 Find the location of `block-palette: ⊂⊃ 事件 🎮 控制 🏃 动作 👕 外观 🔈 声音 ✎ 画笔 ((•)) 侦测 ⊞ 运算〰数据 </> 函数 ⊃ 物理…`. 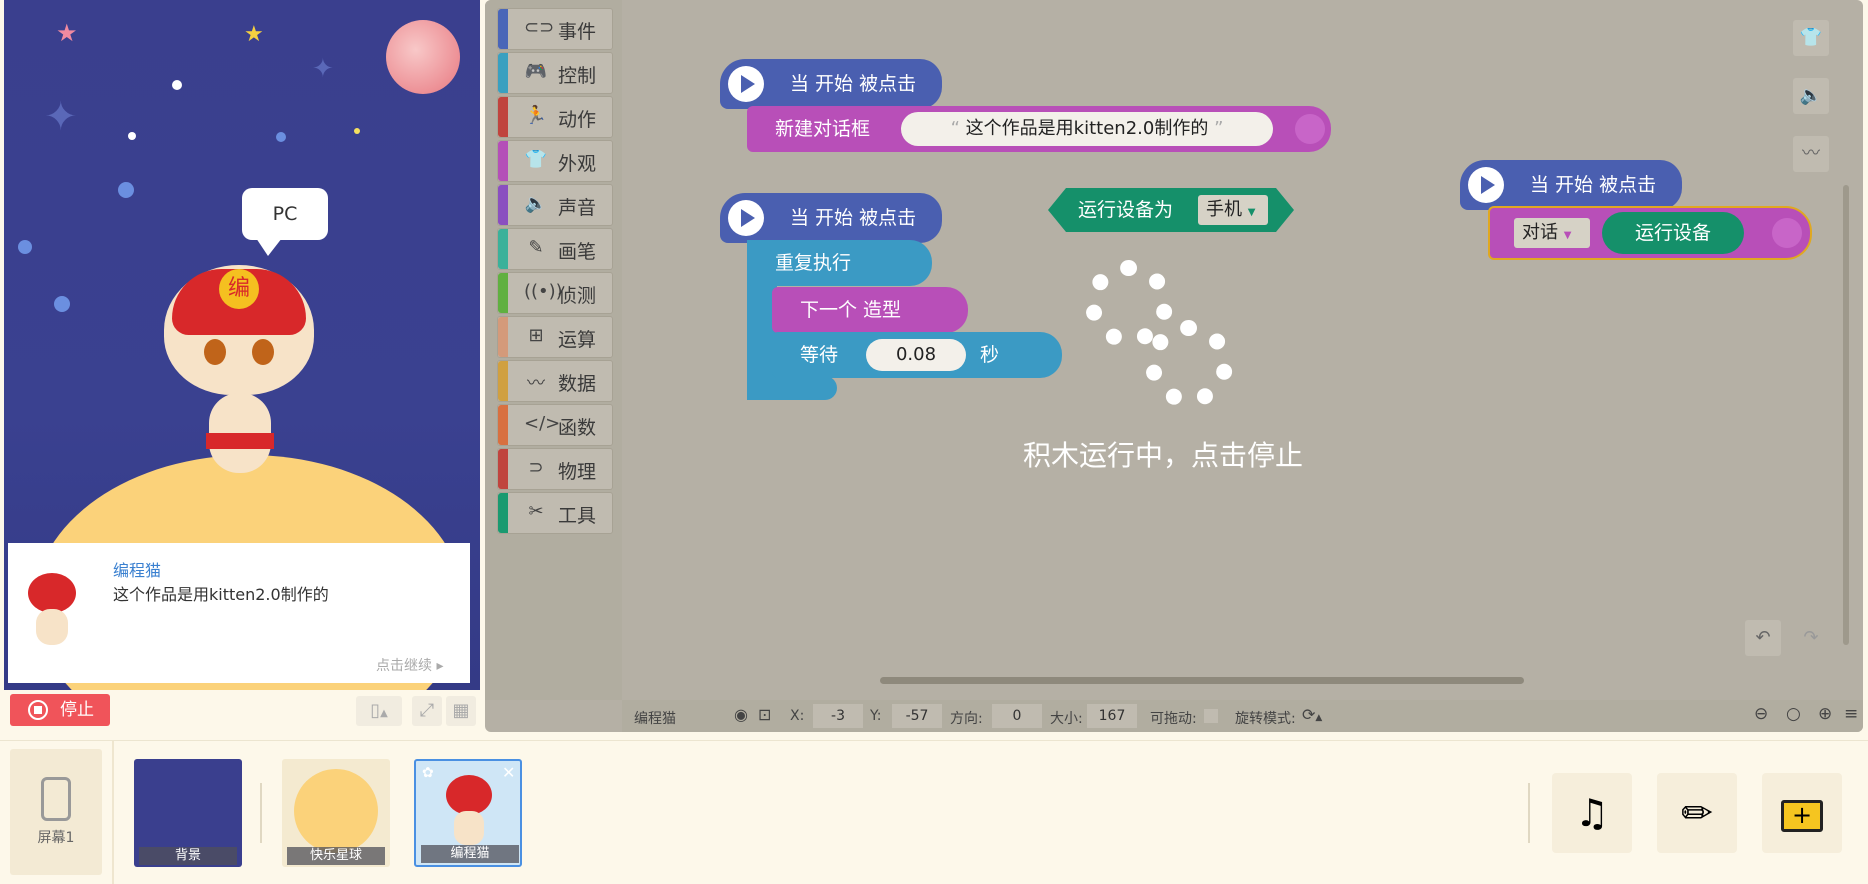

block-palette: ⊂⊃ 事件 🎮 控制 🏃 动作 👕 外观 🔈 声音 ✎ 画笔 ((•)) 侦测 ⊞ 运算〰数据 </> 函数 ⊃ 物理… is located at coordinates (553, 350).